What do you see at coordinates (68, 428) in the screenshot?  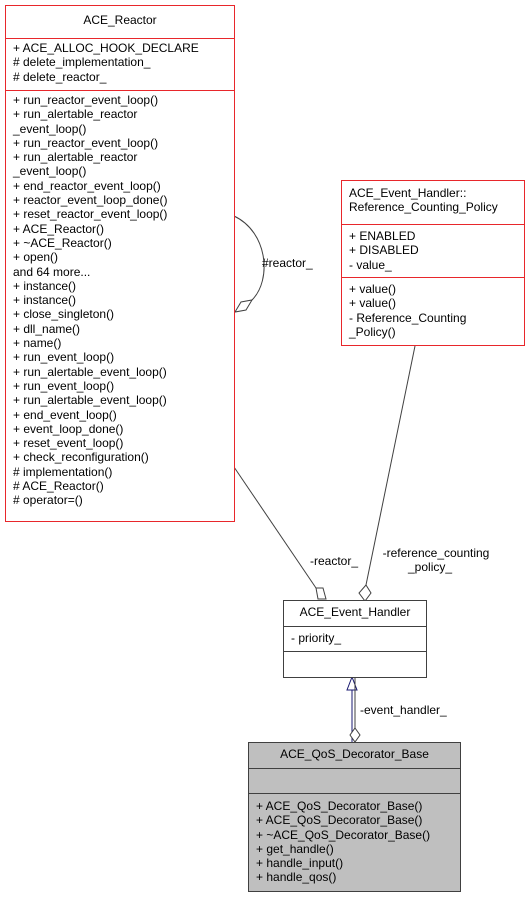 I see `method: + event_loop_done()` at bounding box center [68, 428].